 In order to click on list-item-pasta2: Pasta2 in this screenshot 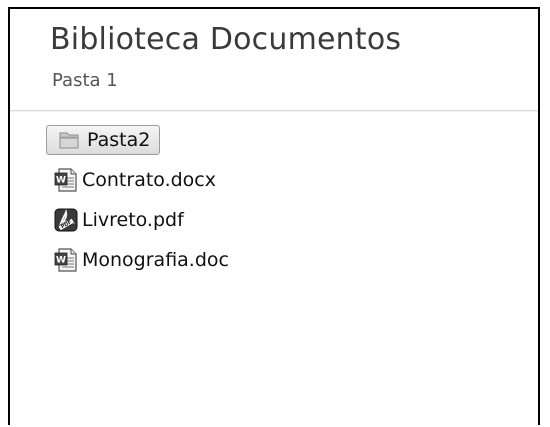, I will do `click(103, 140)`.